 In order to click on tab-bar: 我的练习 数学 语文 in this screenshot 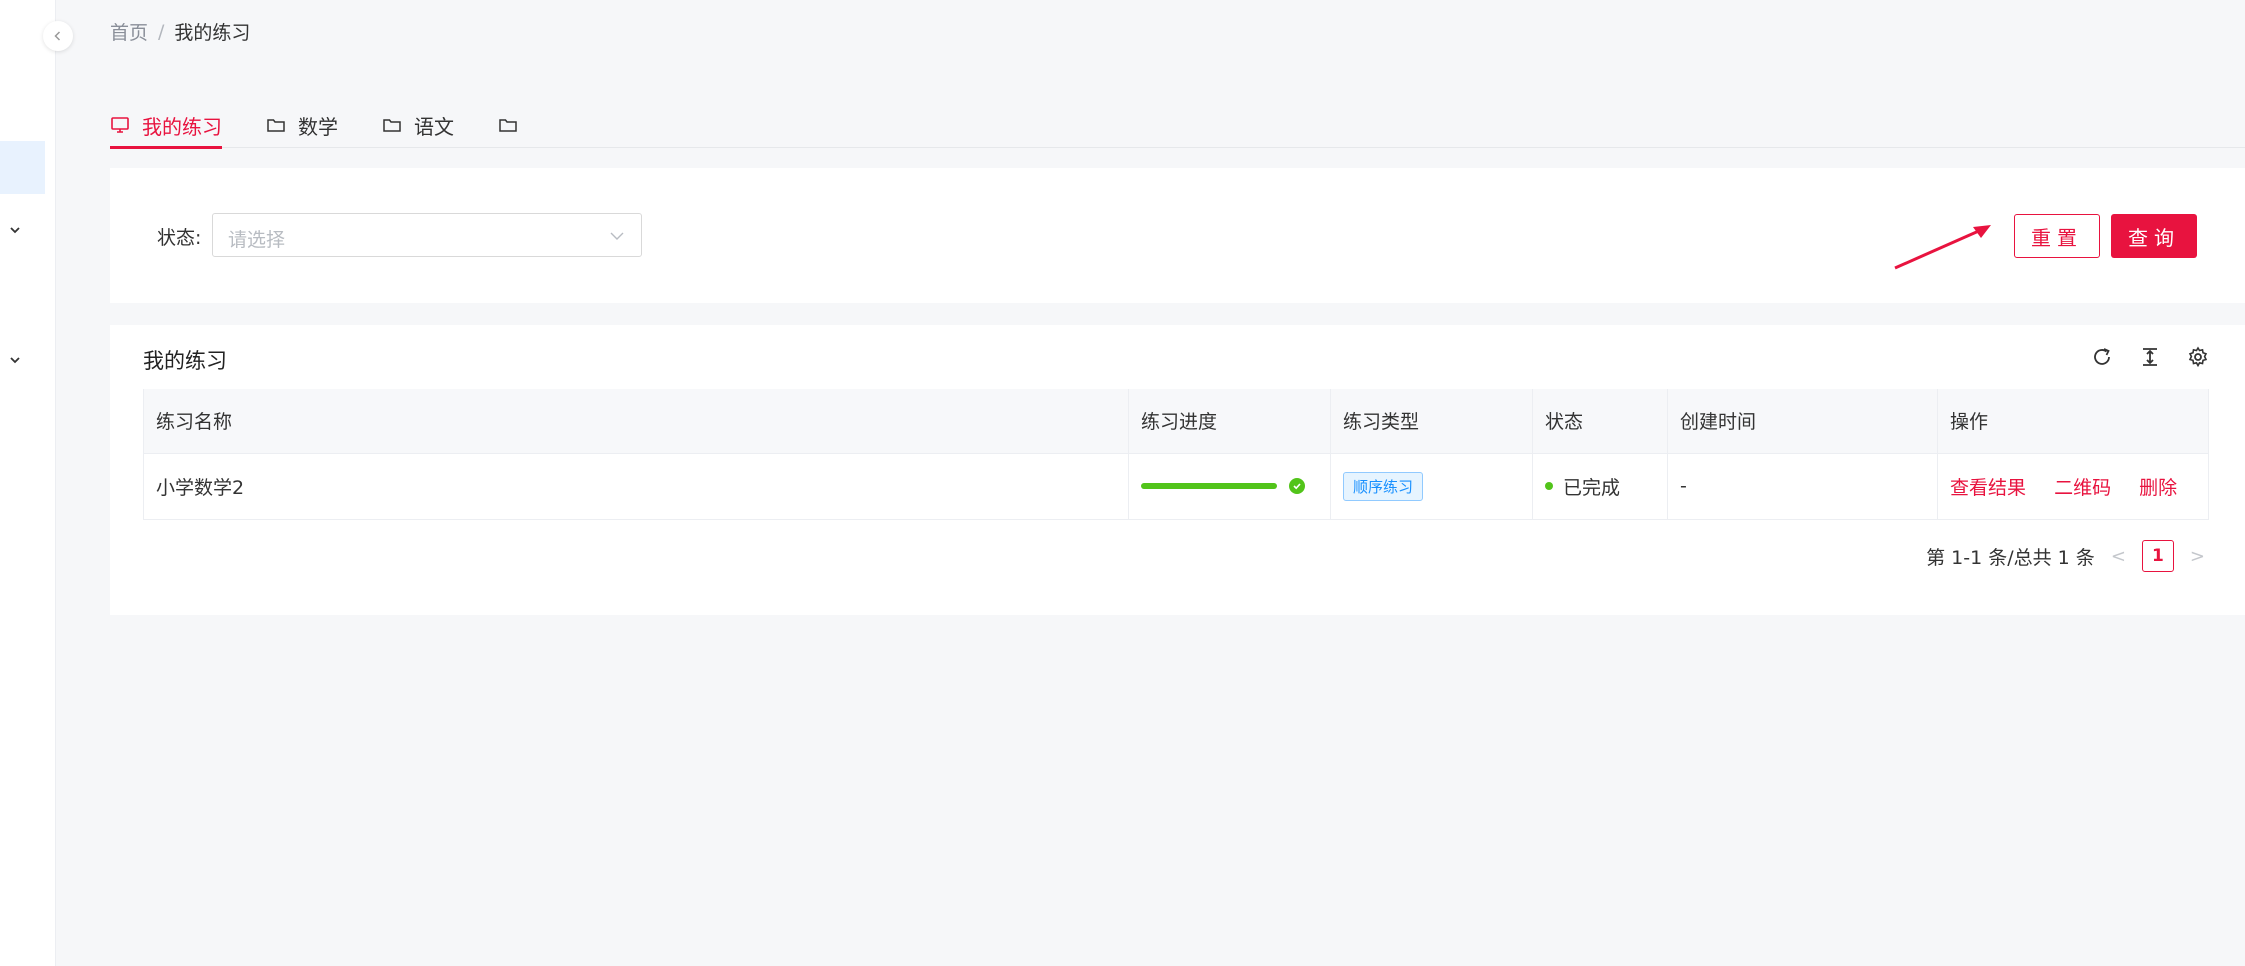, I will do `click(1177, 121)`.